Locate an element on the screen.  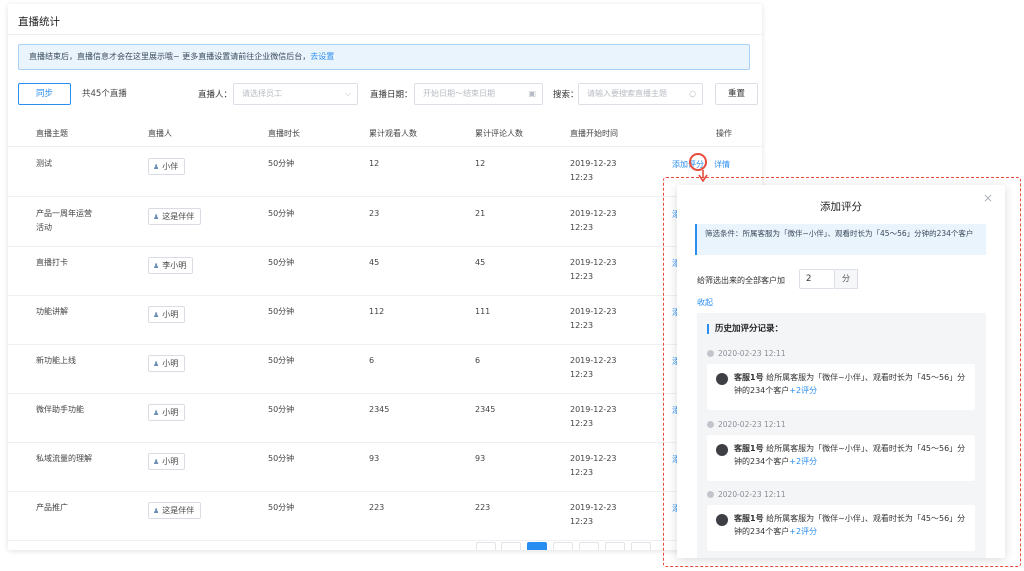
row-comments: 45 is located at coordinates (480, 262).